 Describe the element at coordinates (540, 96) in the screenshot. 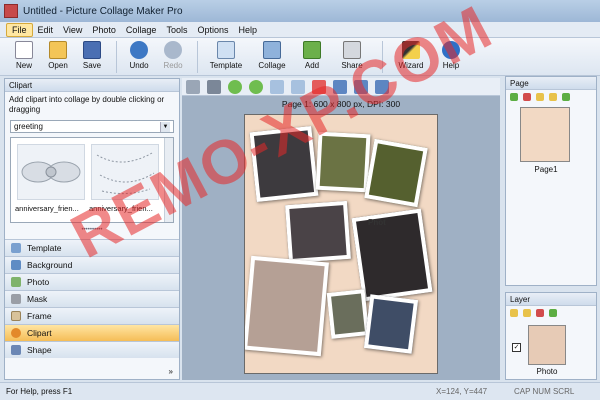

I see `page-up-icon` at that location.